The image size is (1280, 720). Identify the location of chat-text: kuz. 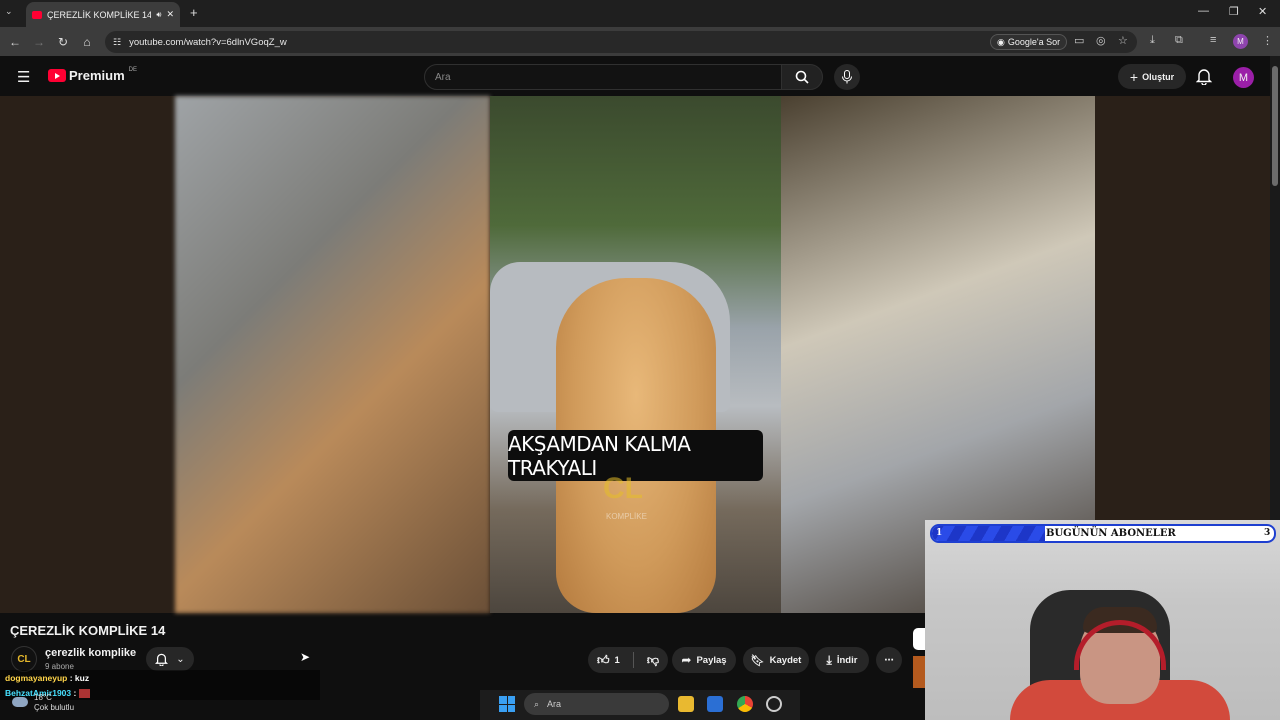
(82, 678).